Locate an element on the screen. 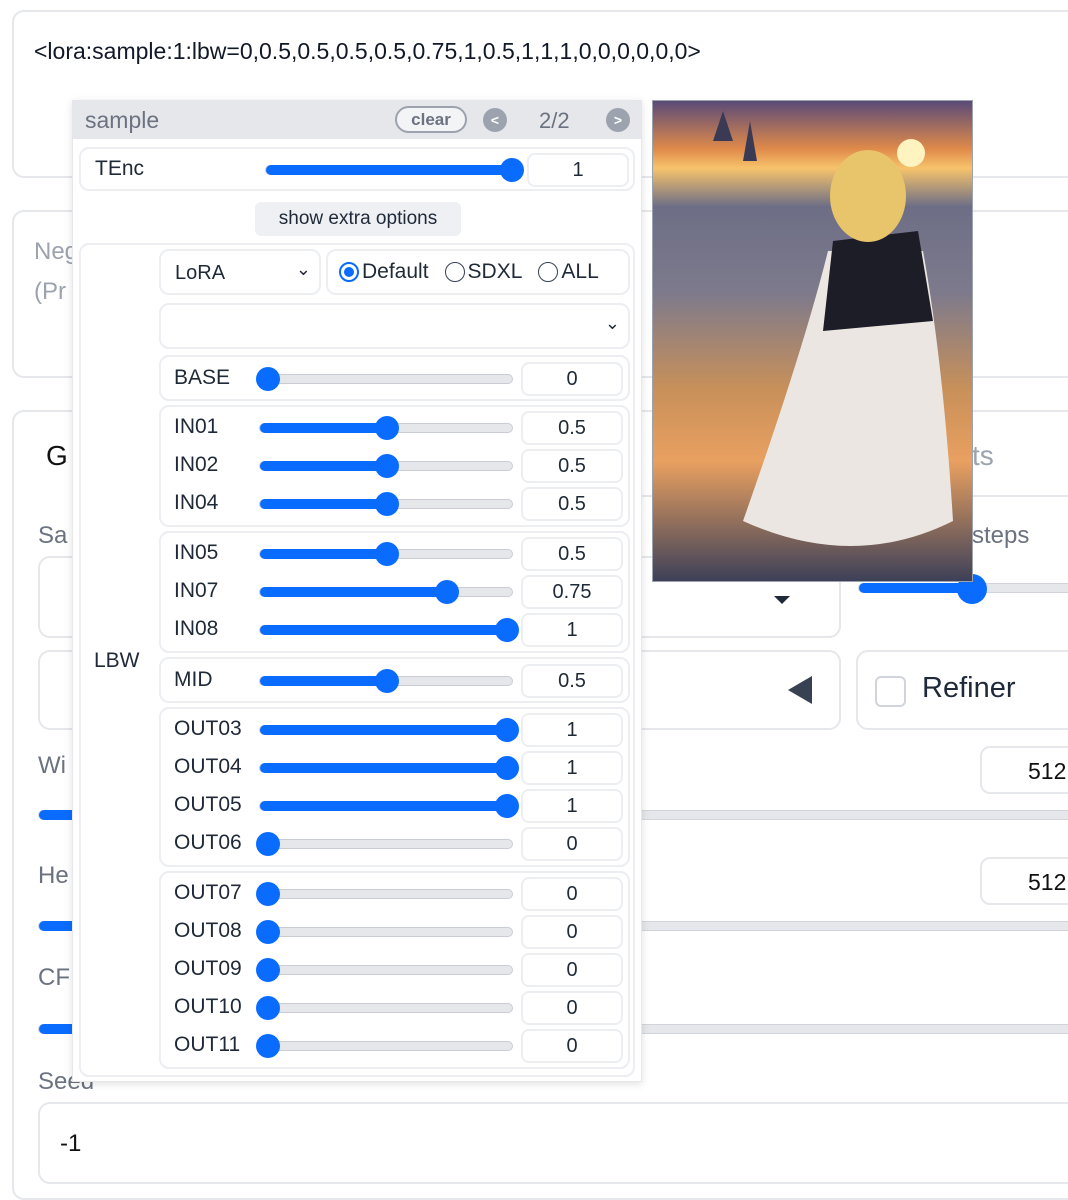 The height and width of the screenshot is (1200, 1068). prev-page-icon: < is located at coordinates (495, 120).